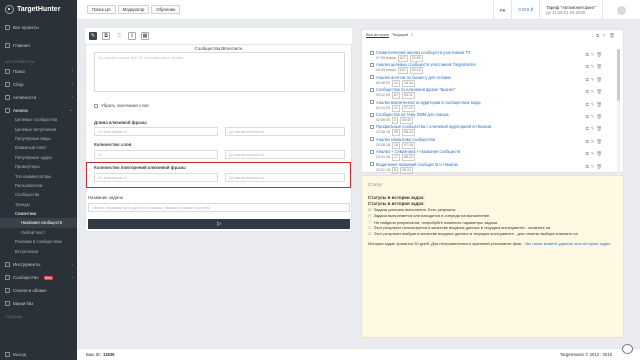 Image resolution: width=640 pixels, height=360 pixels. I want to click on sidebar-item-home: Главная, so click(38, 45).